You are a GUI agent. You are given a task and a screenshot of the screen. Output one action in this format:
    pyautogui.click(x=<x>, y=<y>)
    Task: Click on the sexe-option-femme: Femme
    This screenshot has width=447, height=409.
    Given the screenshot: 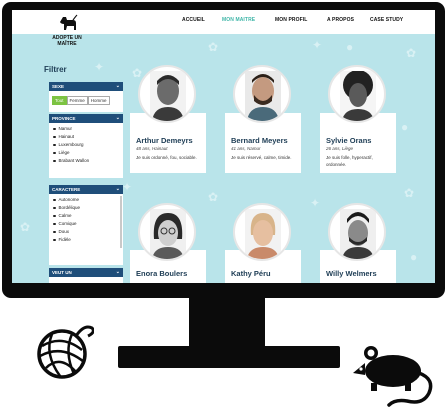 What is the action you would take?
    pyautogui.click(x=77, y=100)
    